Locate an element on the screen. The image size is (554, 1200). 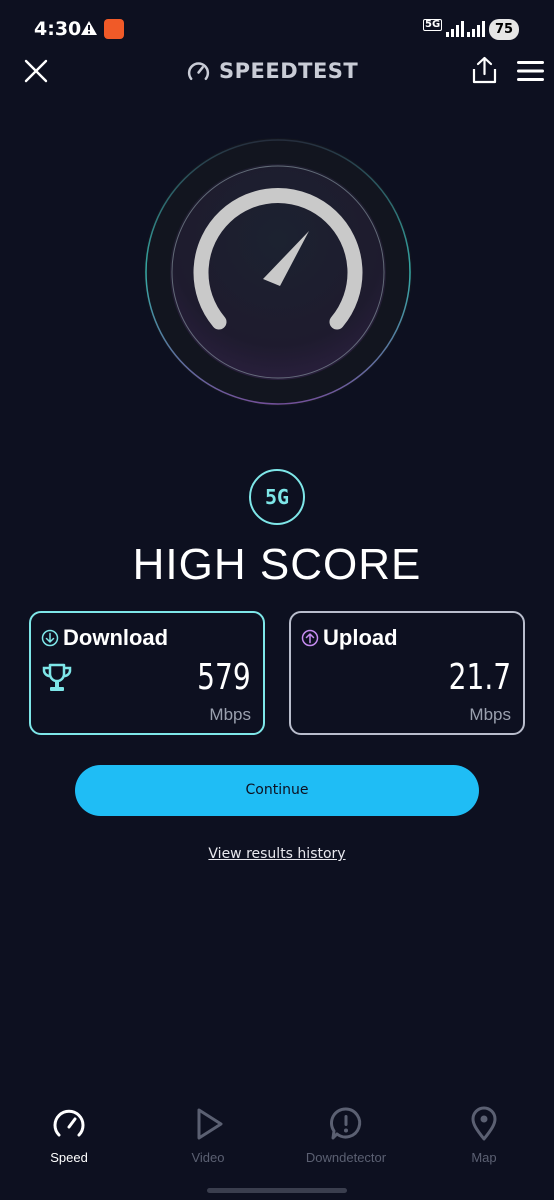
app-title-text: SPEEDTEST is located at coordinates (289, 71).